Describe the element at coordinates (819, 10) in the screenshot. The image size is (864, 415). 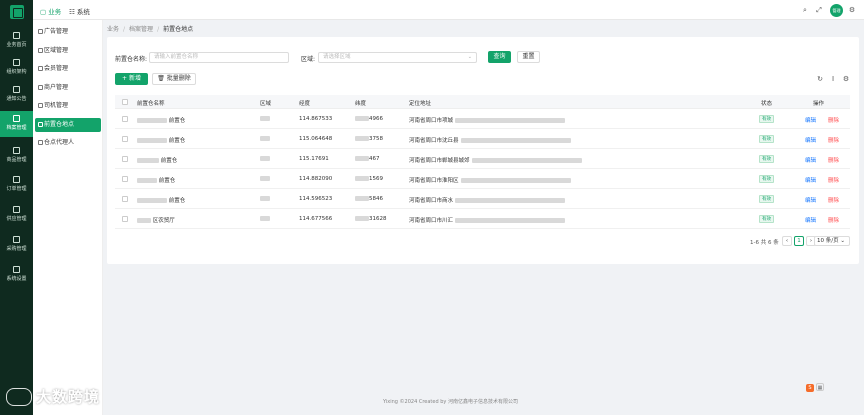
I see `fullscreen-icon: ⤢` at that location.